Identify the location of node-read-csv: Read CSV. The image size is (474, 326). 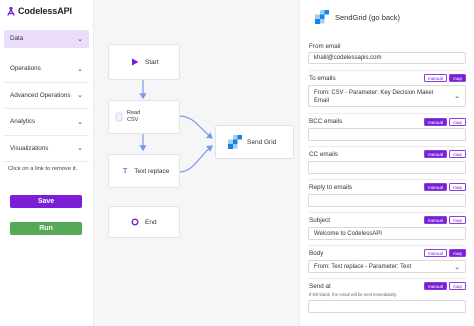
(144, 117).